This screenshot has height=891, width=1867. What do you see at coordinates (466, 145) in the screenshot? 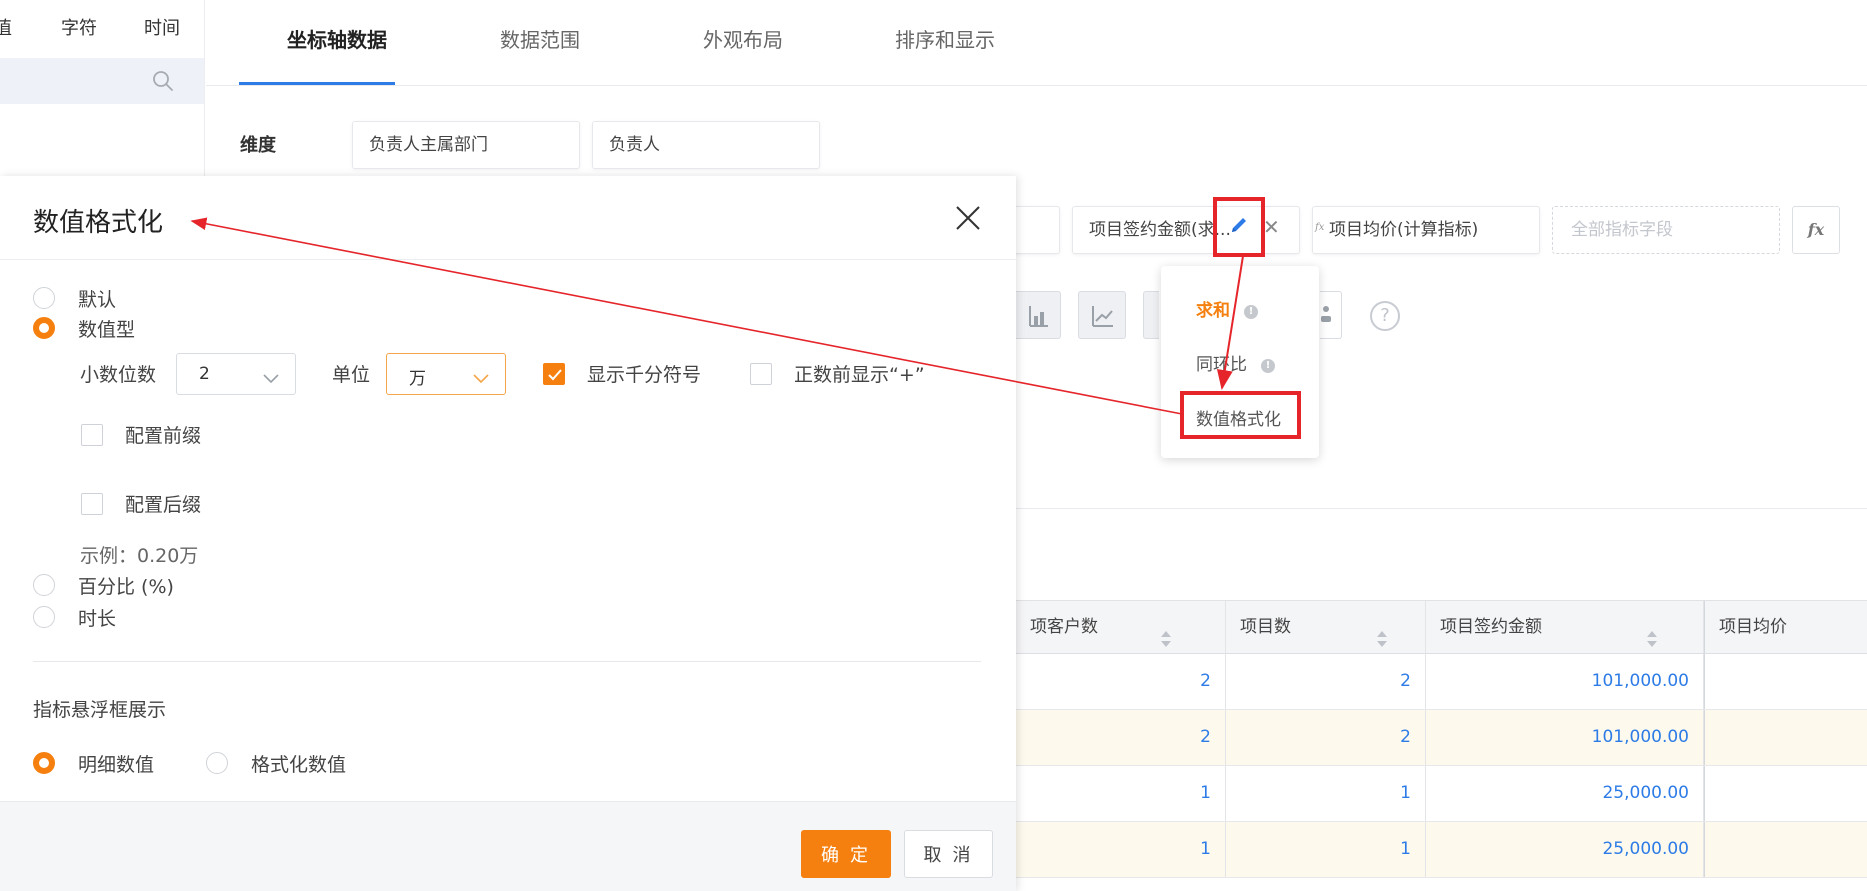
I see `dimension-chip-department: 负责人主属部门` at bounding box center [466, 145].